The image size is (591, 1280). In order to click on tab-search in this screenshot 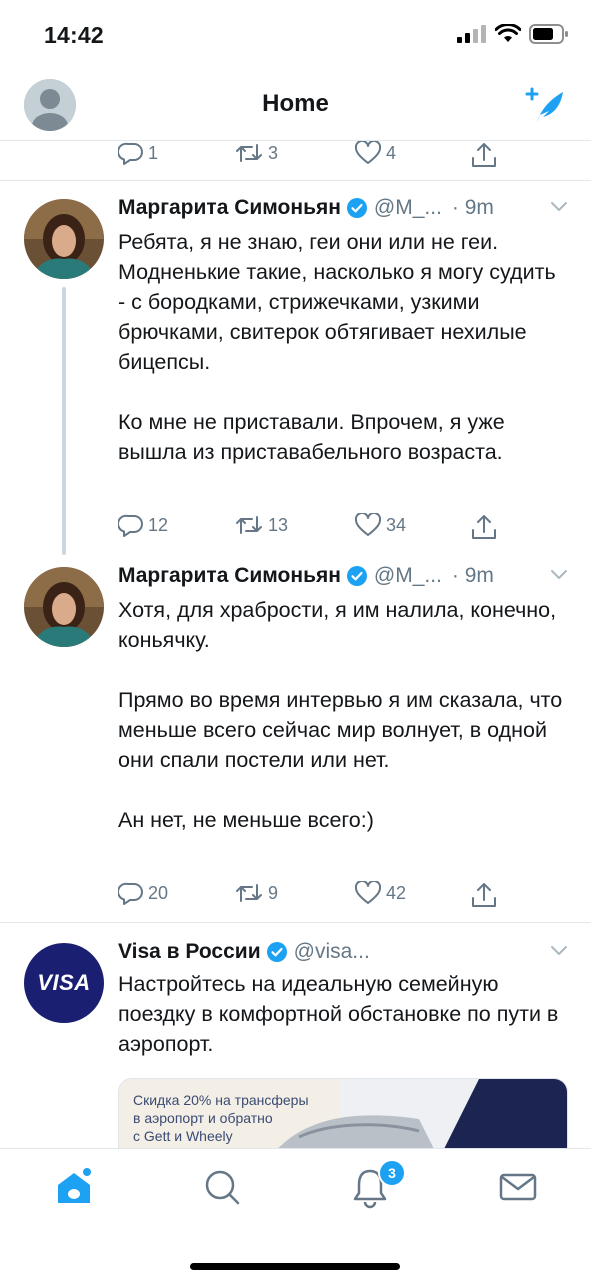, I will do `click(222, 1187)`.